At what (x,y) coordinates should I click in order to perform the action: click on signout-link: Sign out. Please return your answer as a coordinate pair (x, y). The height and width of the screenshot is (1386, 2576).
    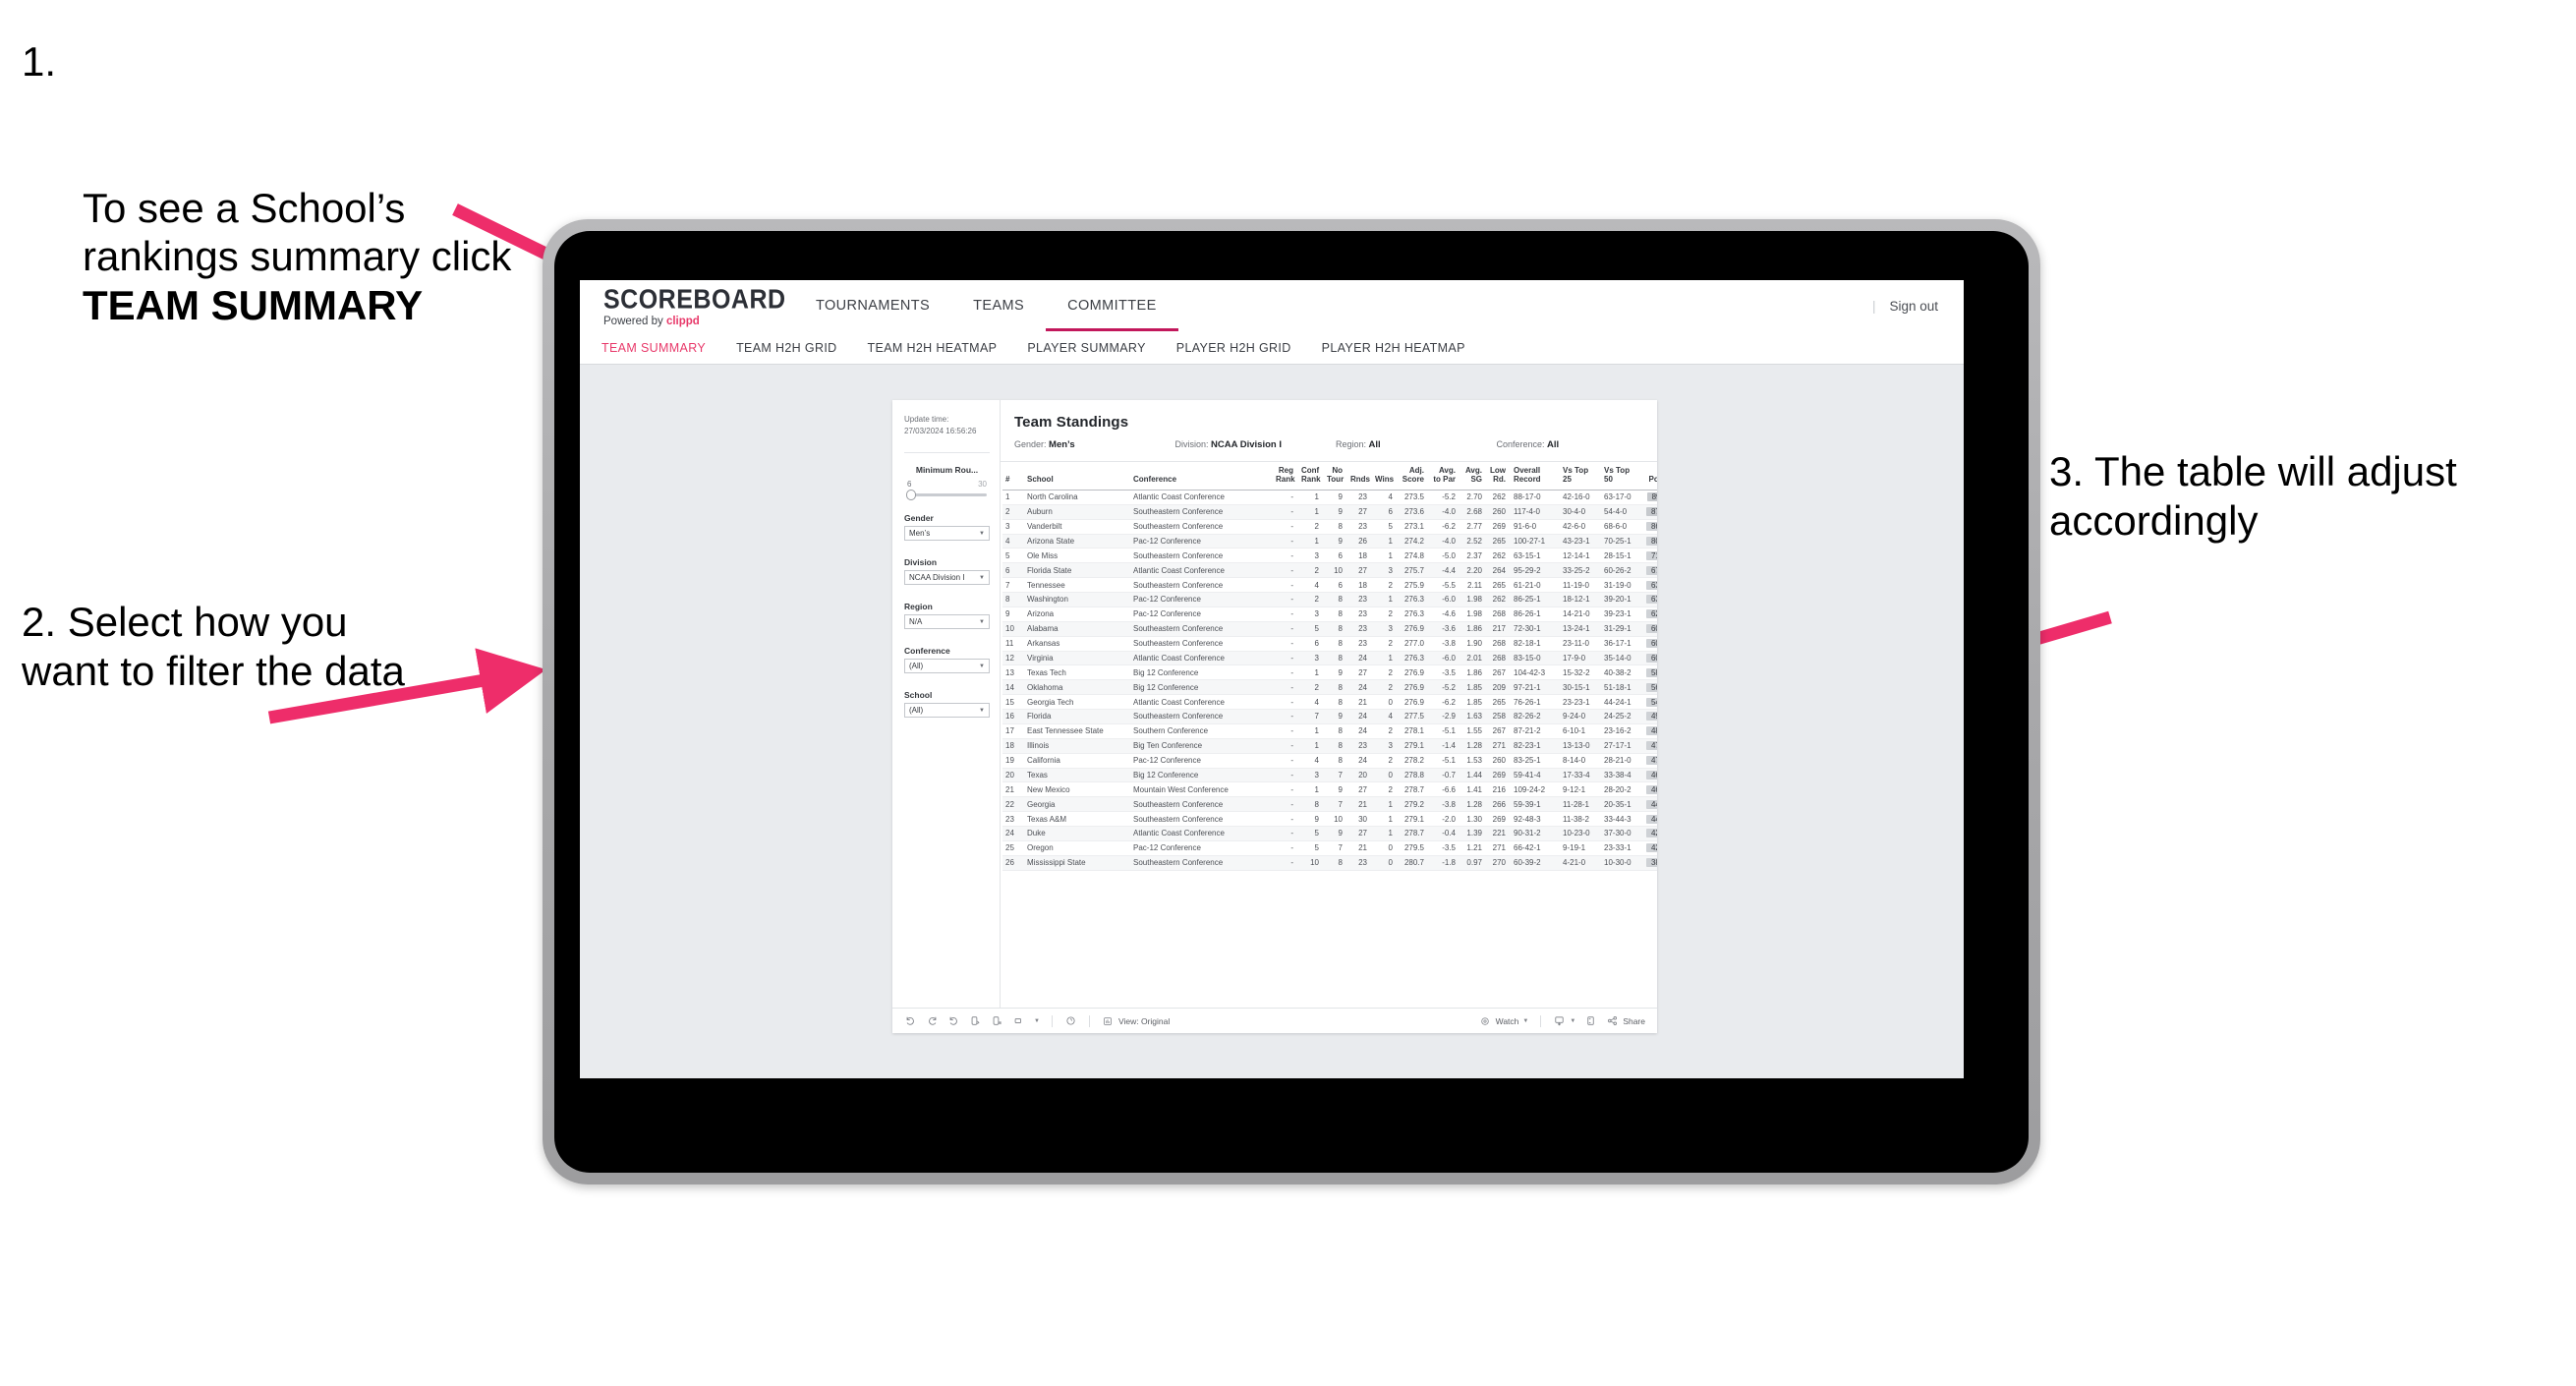
    Looking at the image, I should click on (1914, 306).